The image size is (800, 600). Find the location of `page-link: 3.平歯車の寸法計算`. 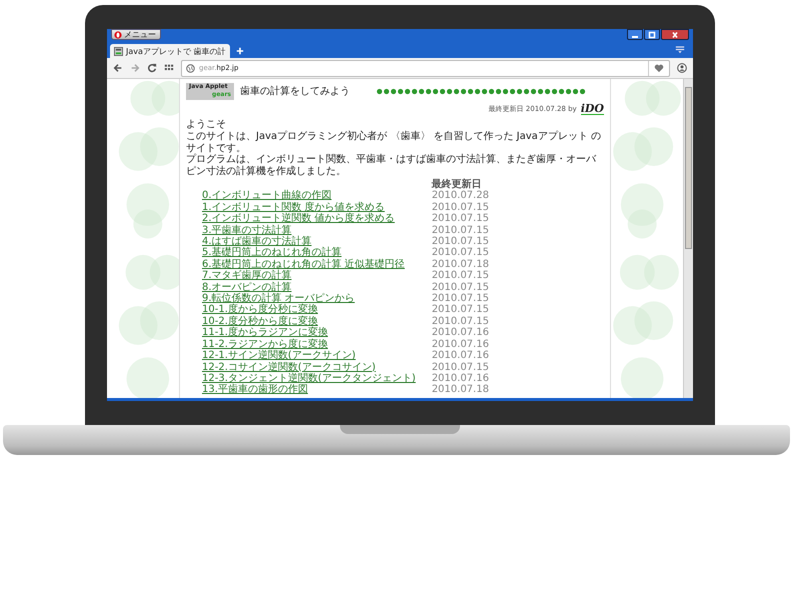

page-link: 3.平歯車の寸法計算 is located at coordinates (309, 230).